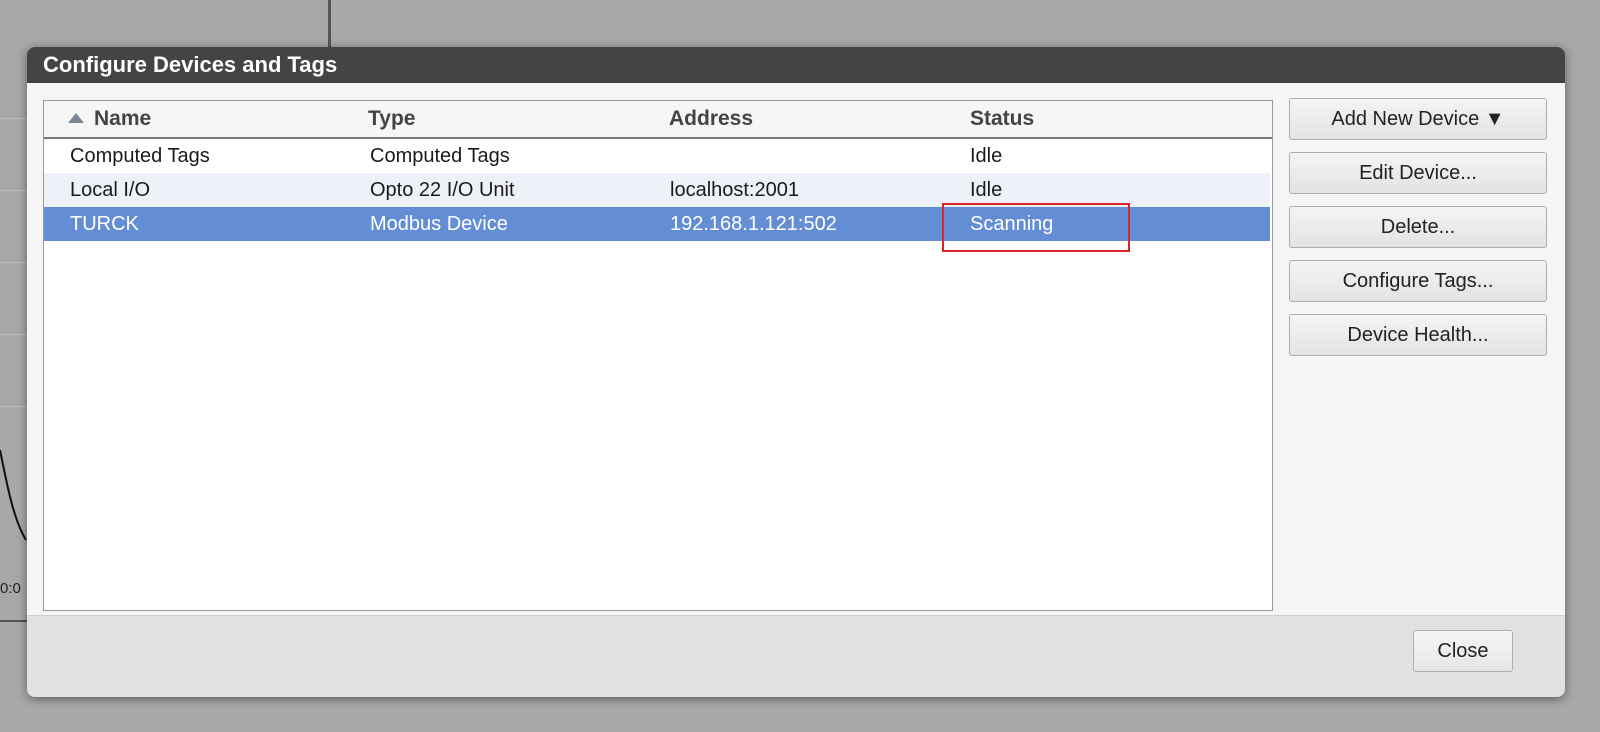 This screenshot has height=732, width=1600. I want to click on cell-type: Opto 22 I/O Unit, so click(442, 190).